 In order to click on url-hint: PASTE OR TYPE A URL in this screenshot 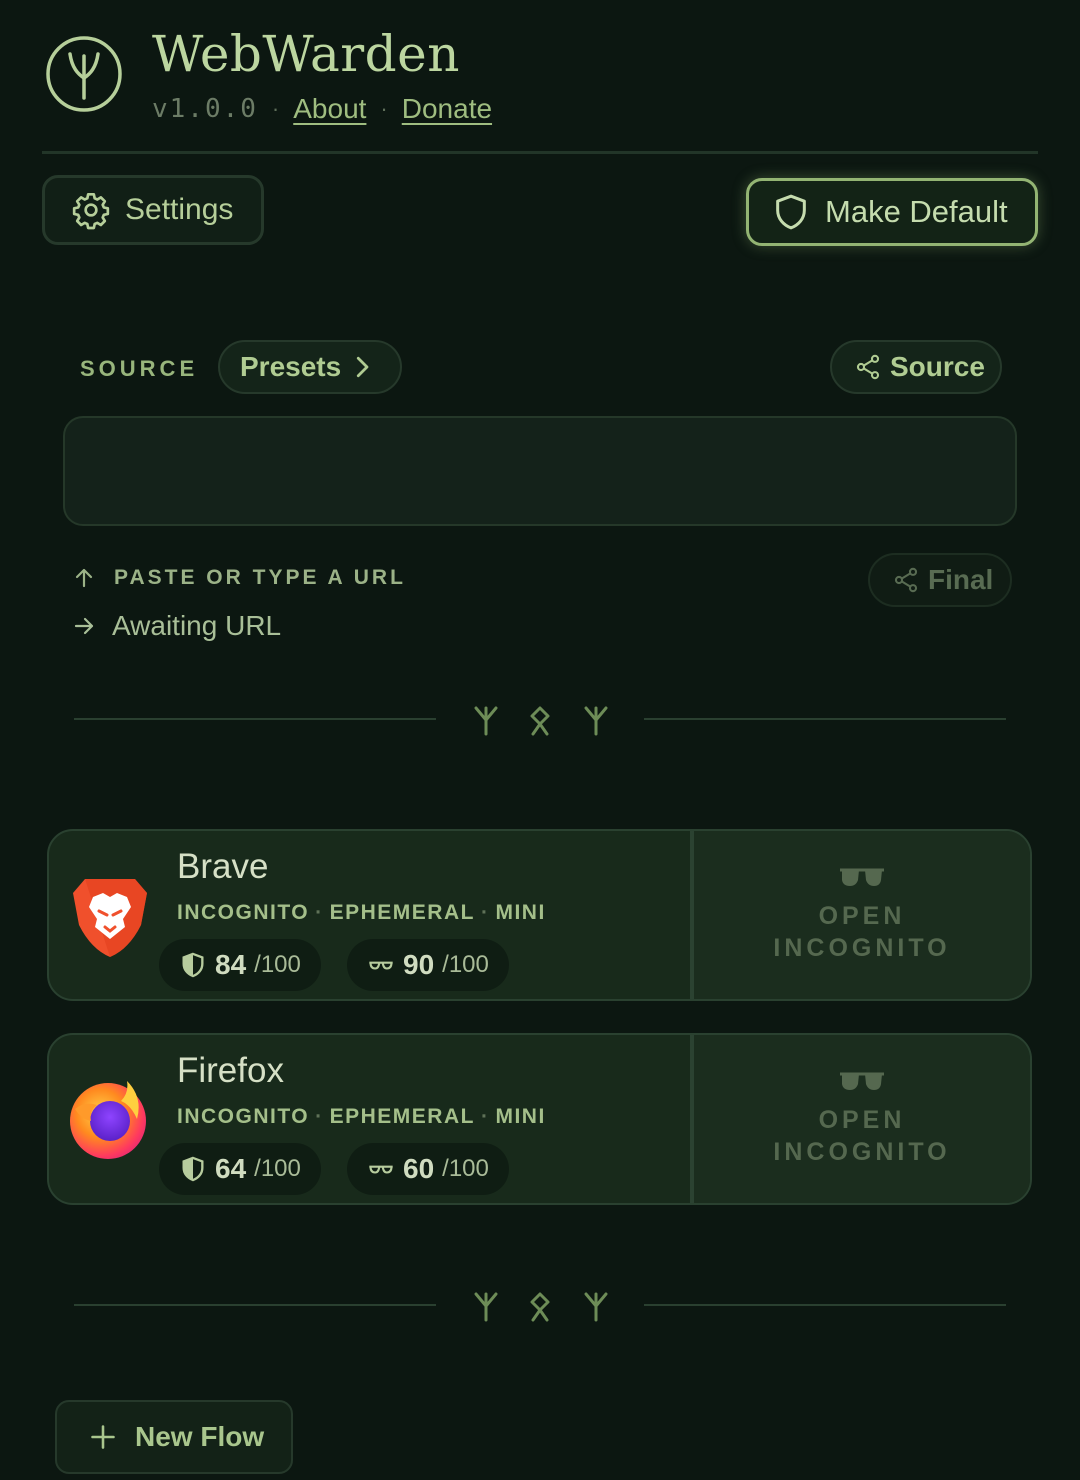, I will do `click(239, 578)`.